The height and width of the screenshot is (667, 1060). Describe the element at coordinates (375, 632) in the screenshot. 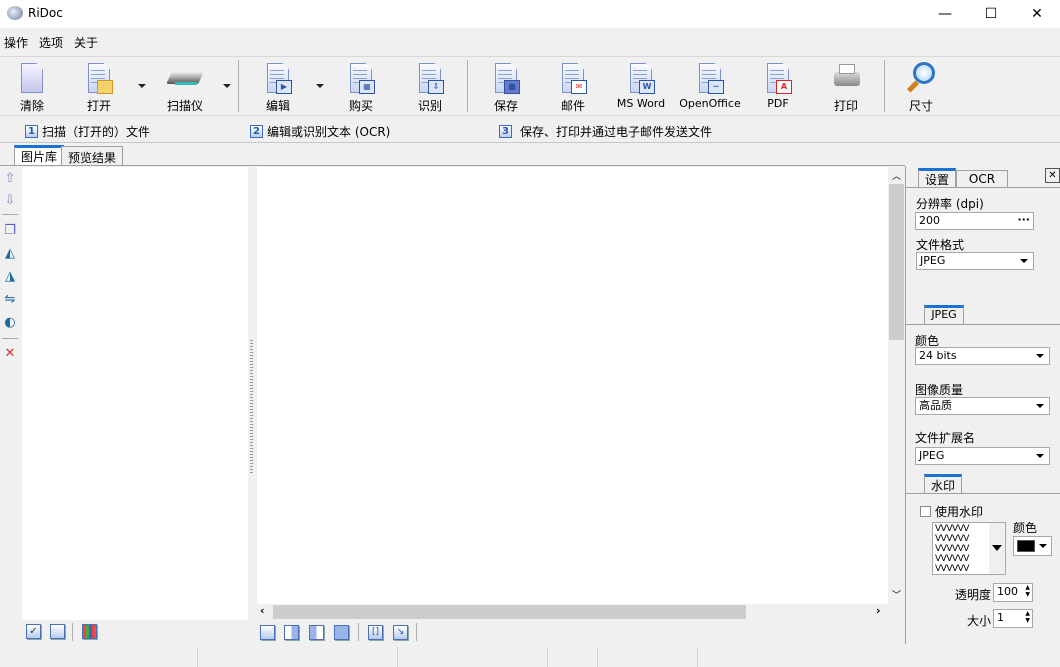

I see `zoom-fit-icon: []` at that location.